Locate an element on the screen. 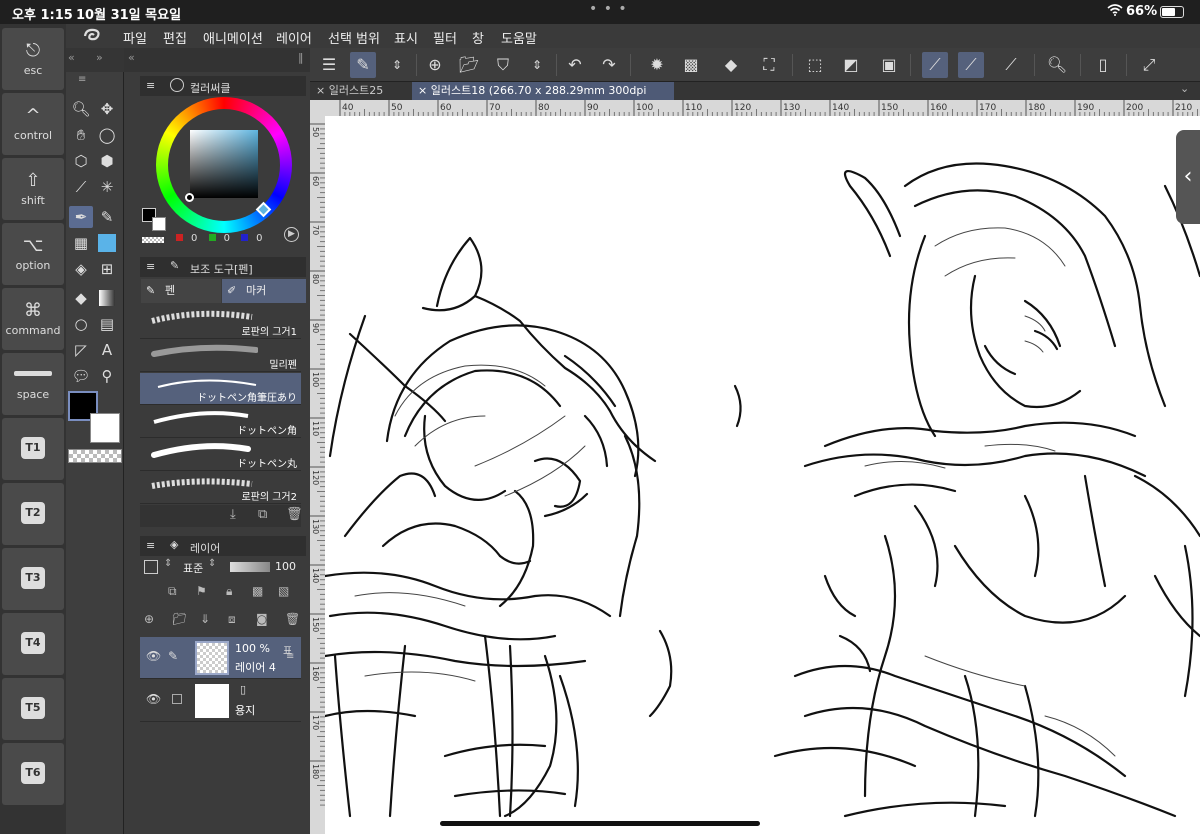 The width and height of the screenshot is (1200, 834). layer-color-icon is located at coordinates (151, 567).